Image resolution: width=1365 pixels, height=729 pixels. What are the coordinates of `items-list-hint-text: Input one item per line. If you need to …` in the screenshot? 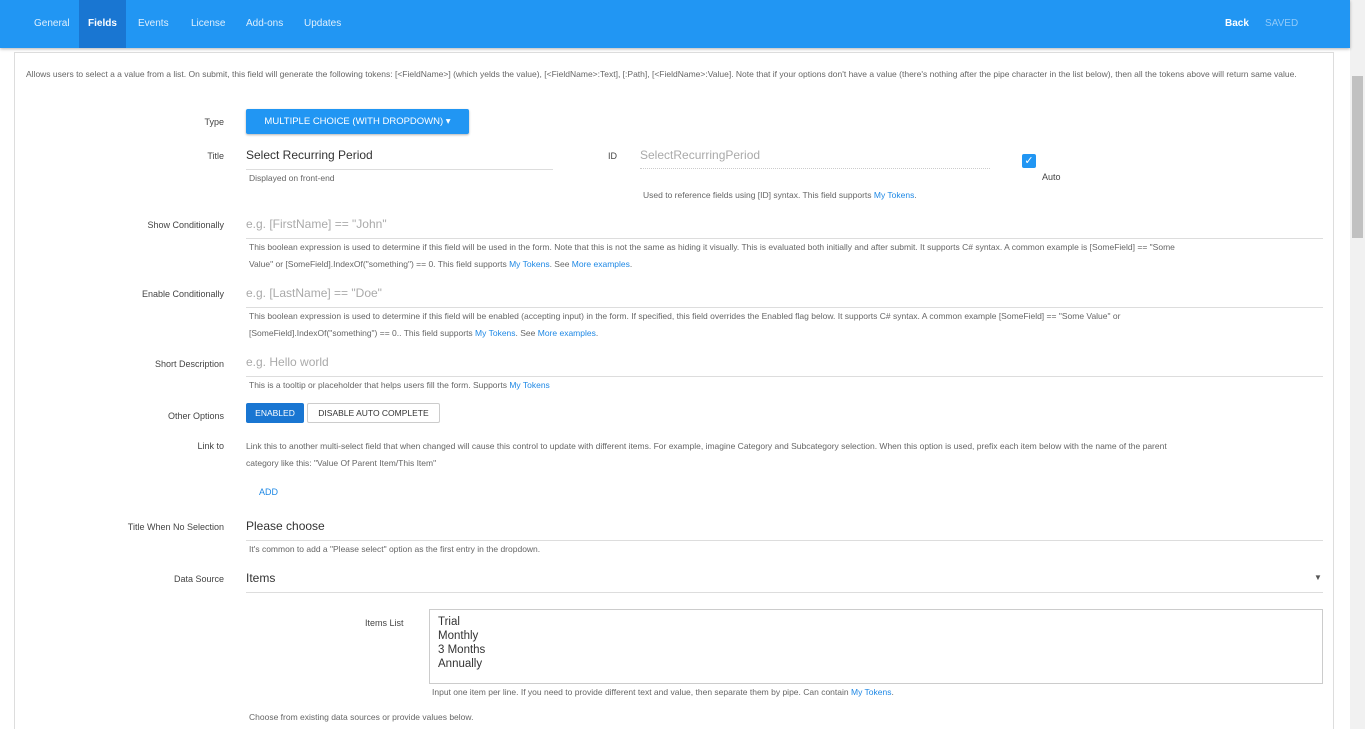 It's located at (641, 692).